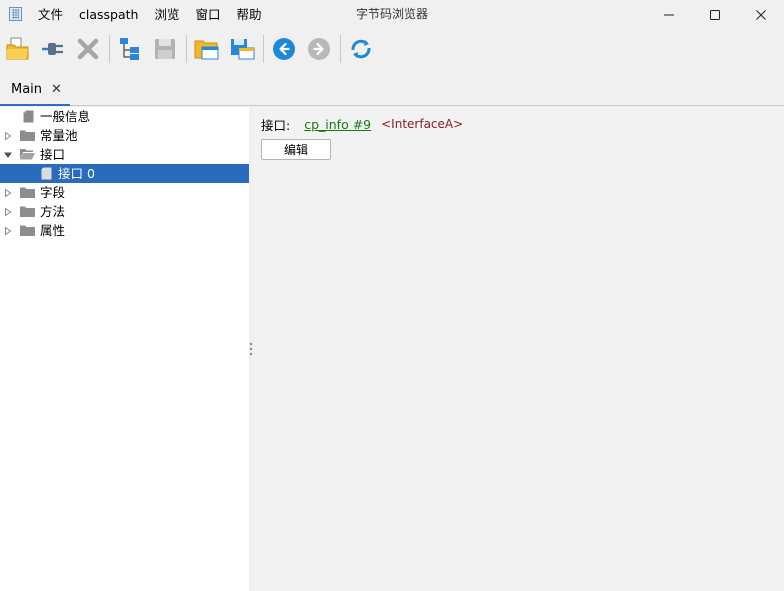 The image size is (784, 591). I want to click on close-icon, so click(761, 14).